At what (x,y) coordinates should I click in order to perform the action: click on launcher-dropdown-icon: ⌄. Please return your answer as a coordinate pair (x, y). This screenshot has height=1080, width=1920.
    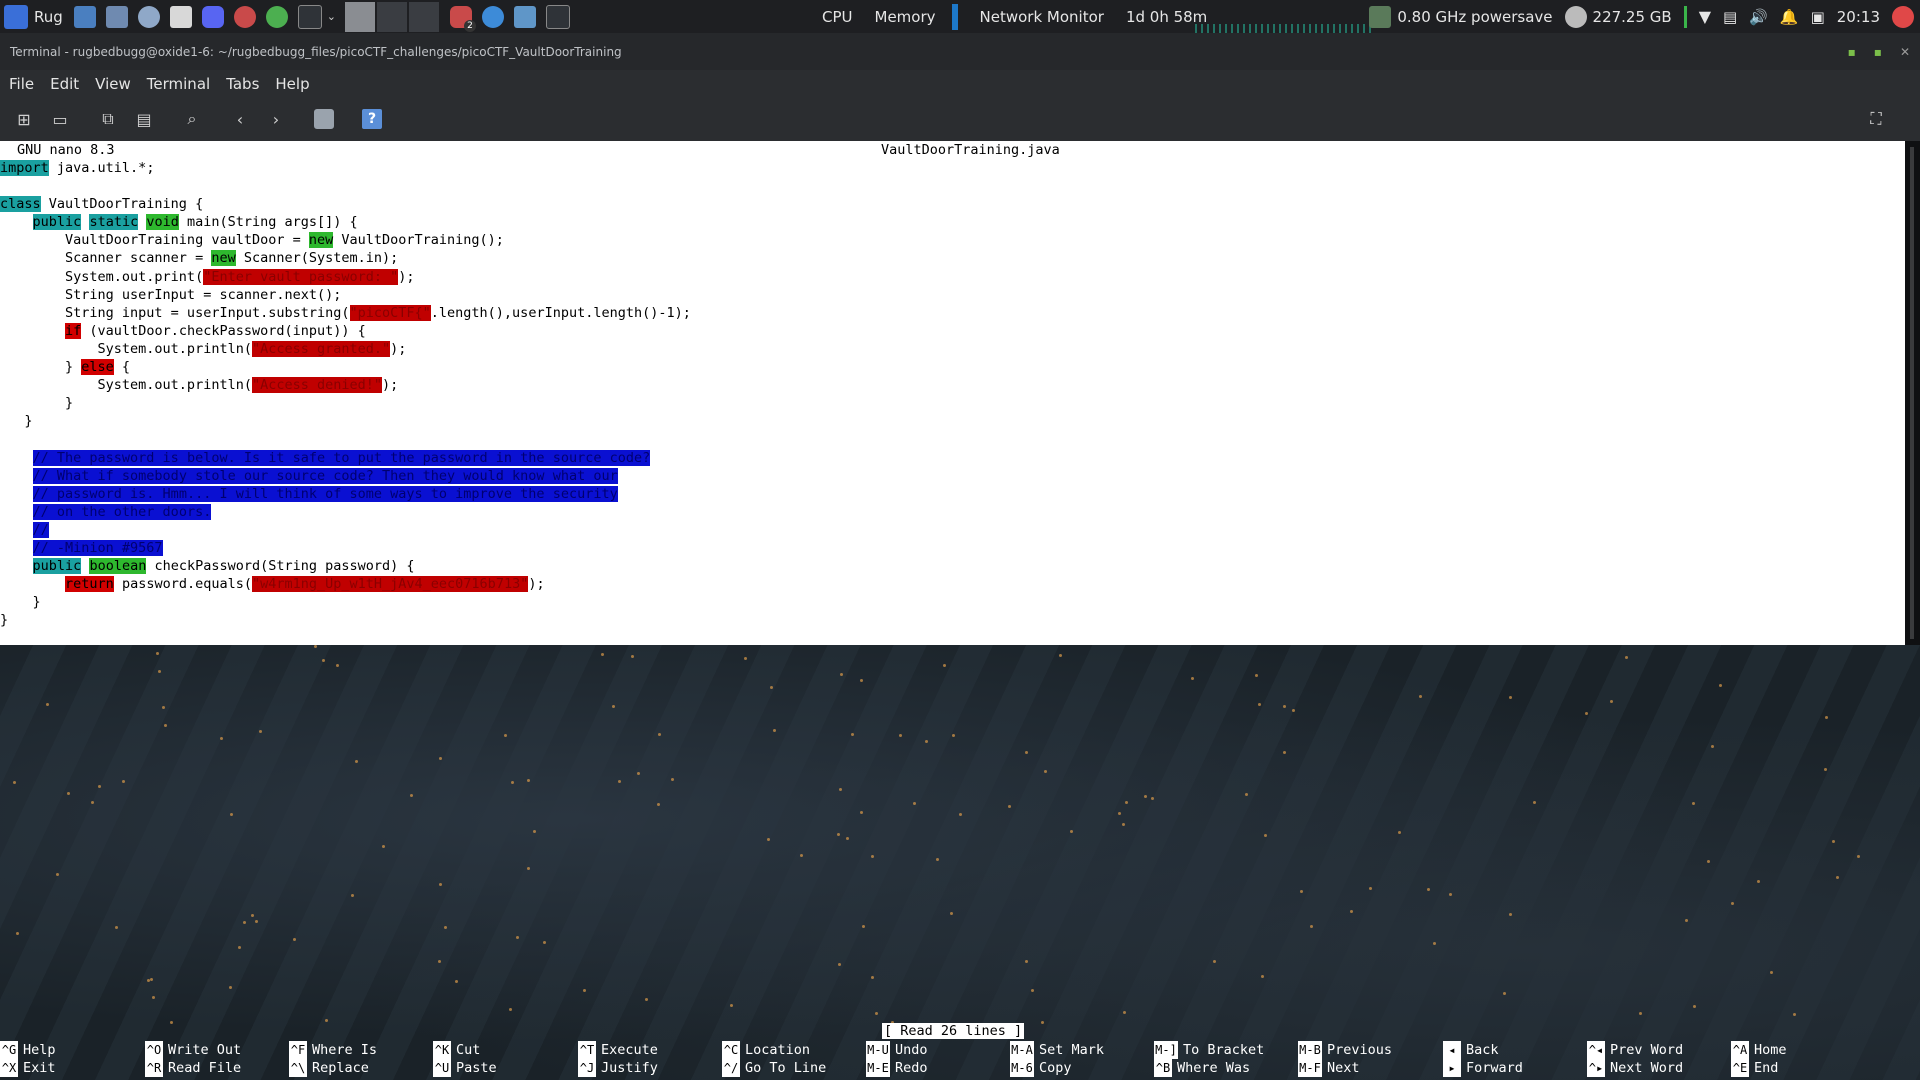
    Looking at the image, I should click on (331, 16).